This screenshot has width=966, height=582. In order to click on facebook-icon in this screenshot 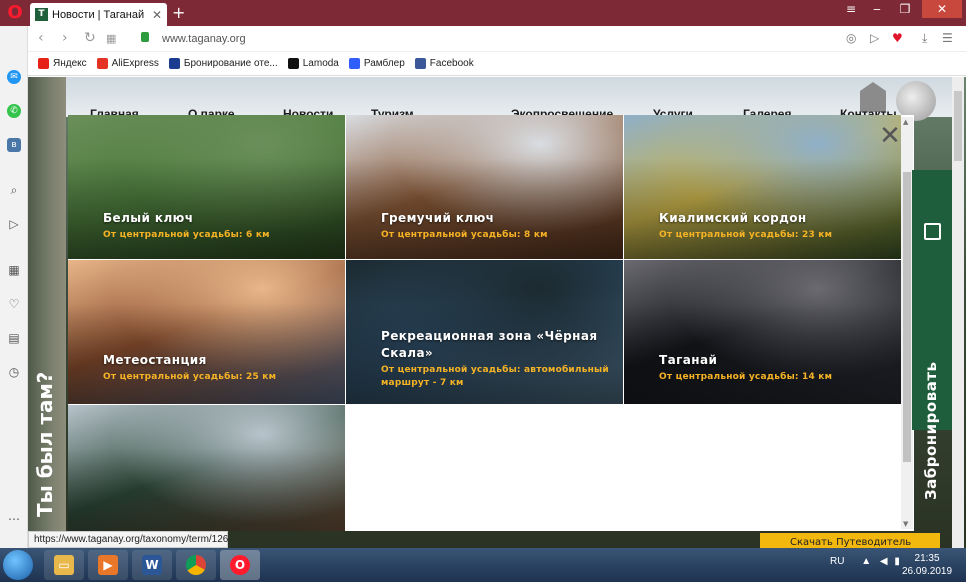, I will do `click(420, 63)`.